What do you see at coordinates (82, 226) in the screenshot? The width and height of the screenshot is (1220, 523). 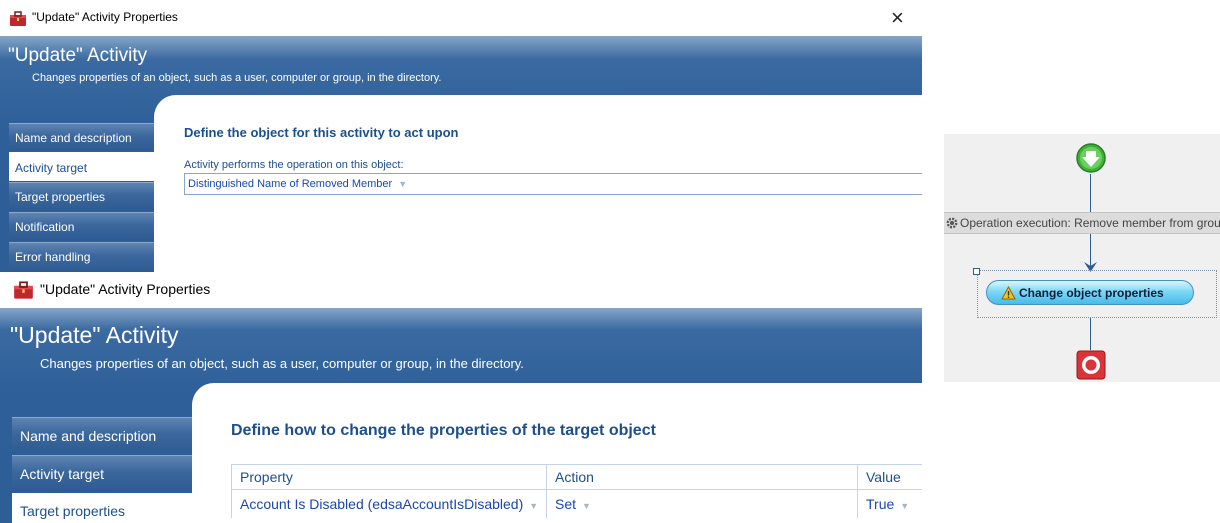 I see `top-sidebar-item-notification: Notification` at bounding box center [82, 226].